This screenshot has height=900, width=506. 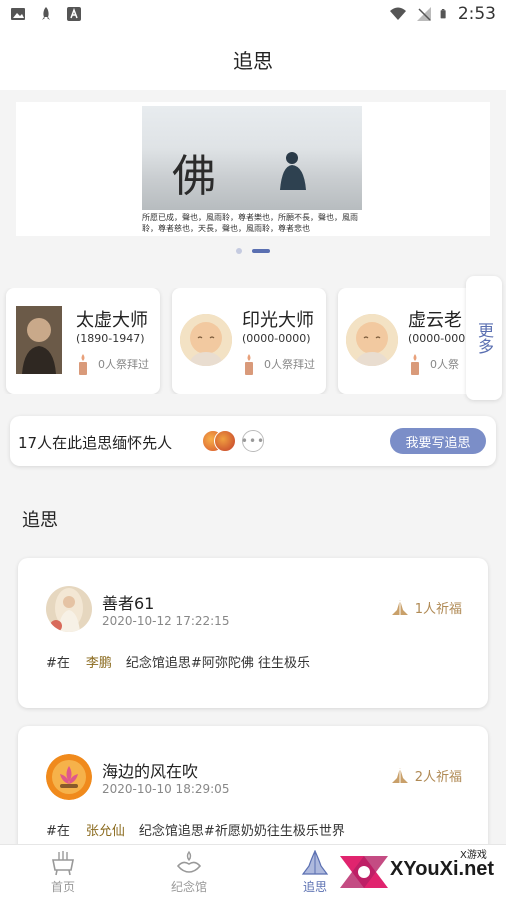 What do you see at coordinates (239, 251) in the screenshot?
I see `carousel-dot` at bounding box center [239, 251].